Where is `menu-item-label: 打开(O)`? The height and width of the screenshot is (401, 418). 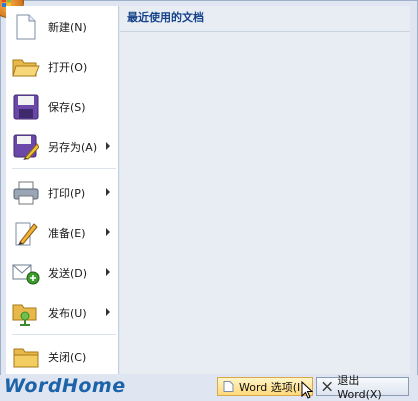
menu-item-label: 打开(O) is located at coordinates (68, 67).